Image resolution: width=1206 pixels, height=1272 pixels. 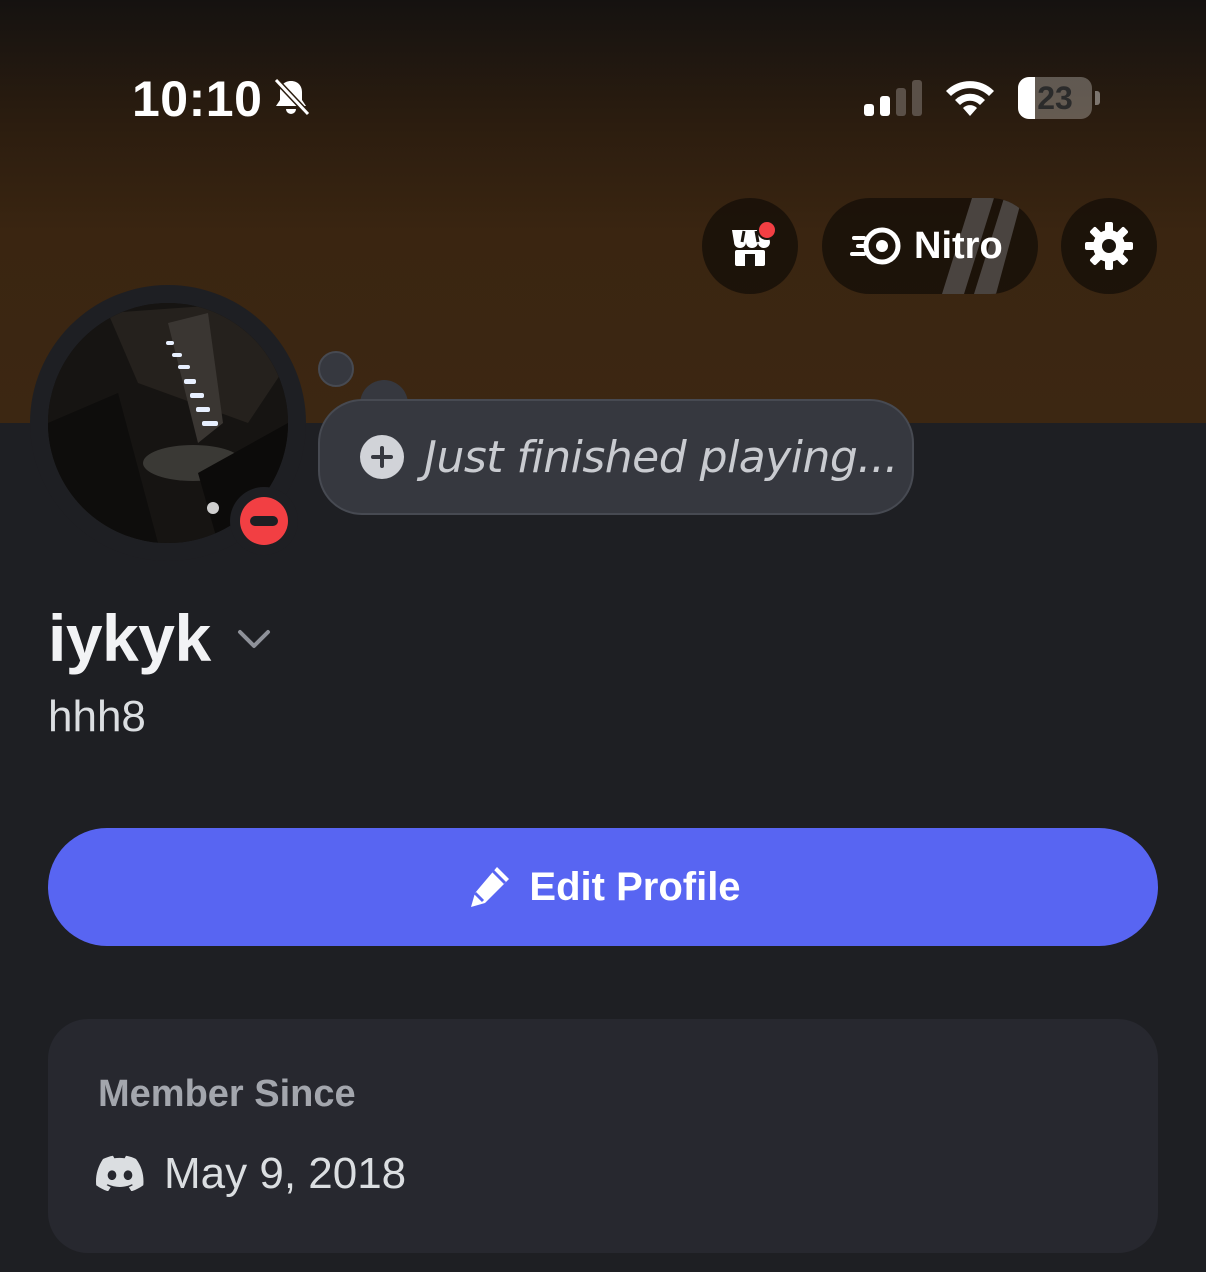 I want to click on edit-profile-button: Edit Profile, so click(x=603, y=887).